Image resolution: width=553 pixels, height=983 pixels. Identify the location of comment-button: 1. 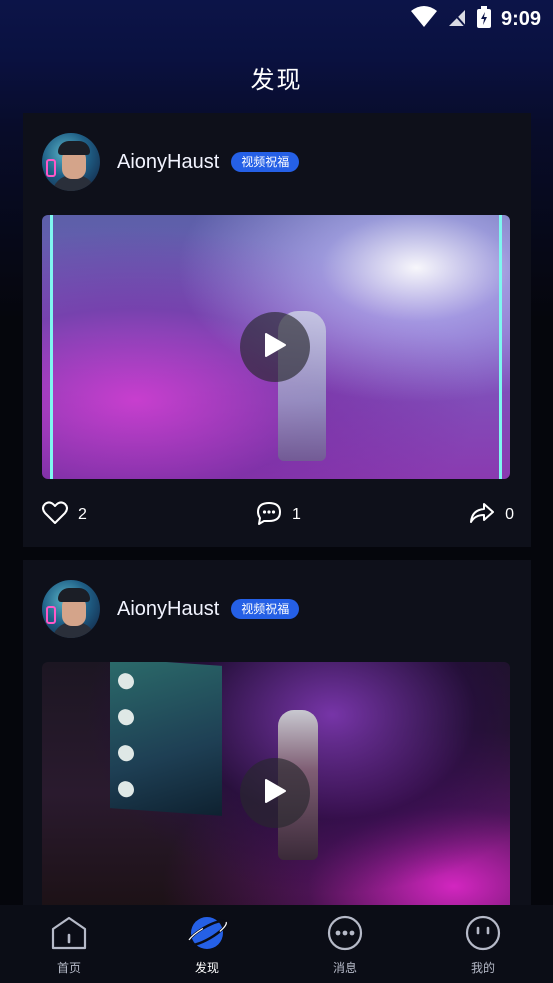
(278, 515).